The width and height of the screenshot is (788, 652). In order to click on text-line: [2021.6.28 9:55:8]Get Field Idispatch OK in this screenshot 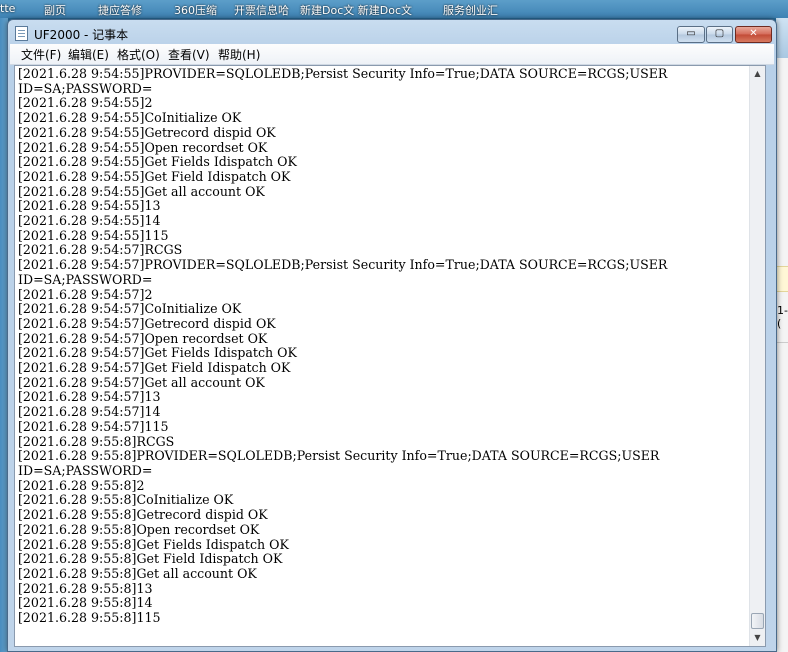, I will do `click(150, 558)`.